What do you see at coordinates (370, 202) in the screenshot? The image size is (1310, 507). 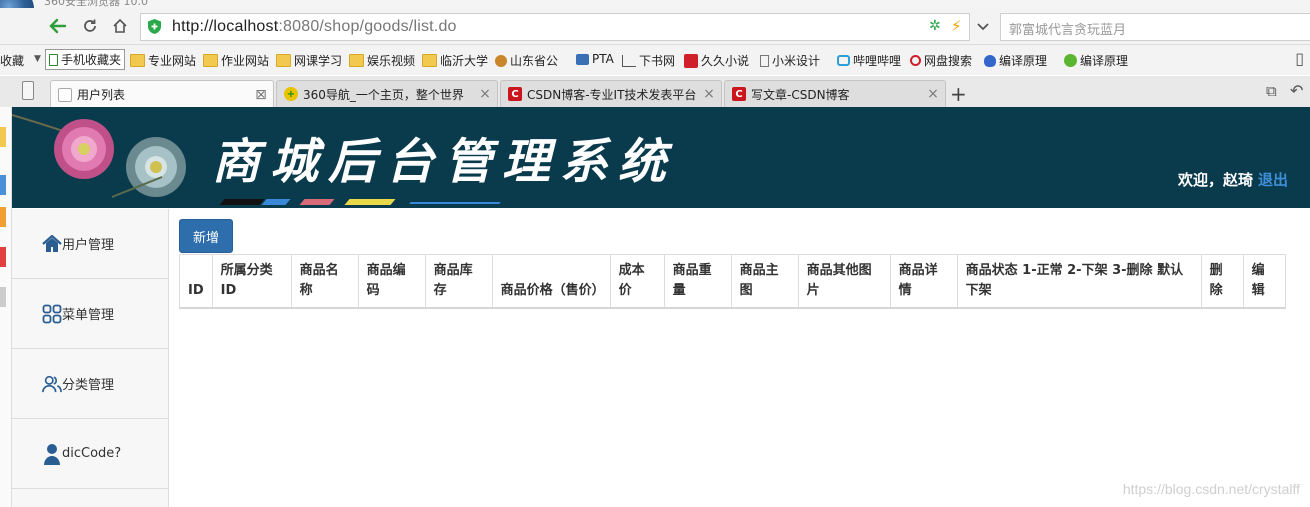 I see `decorative-stripe` at bounding box center [370, 202].